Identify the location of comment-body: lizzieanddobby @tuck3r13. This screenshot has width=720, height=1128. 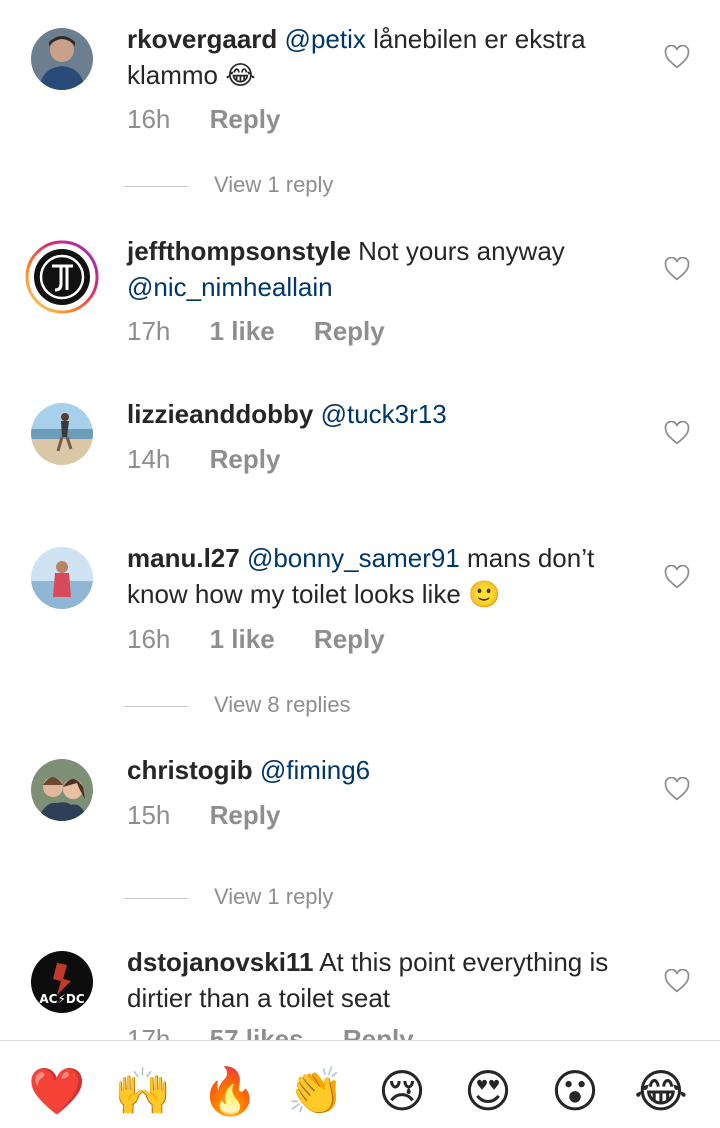
(387, 414).